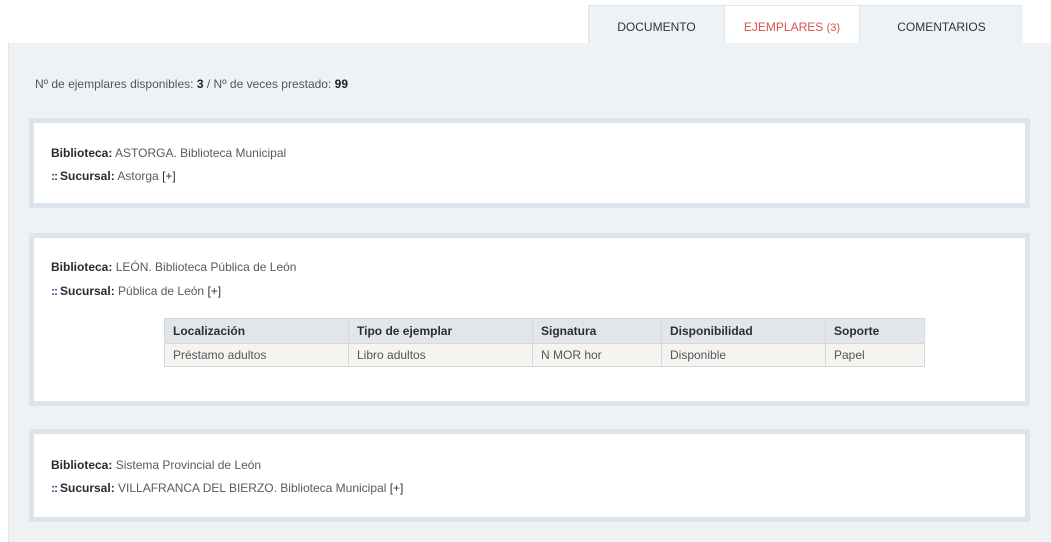  What do you see at coordinates (597, 331) in the screenshot?
I see `column-header-signatura: Signatura` at bounding box center [597, 331].